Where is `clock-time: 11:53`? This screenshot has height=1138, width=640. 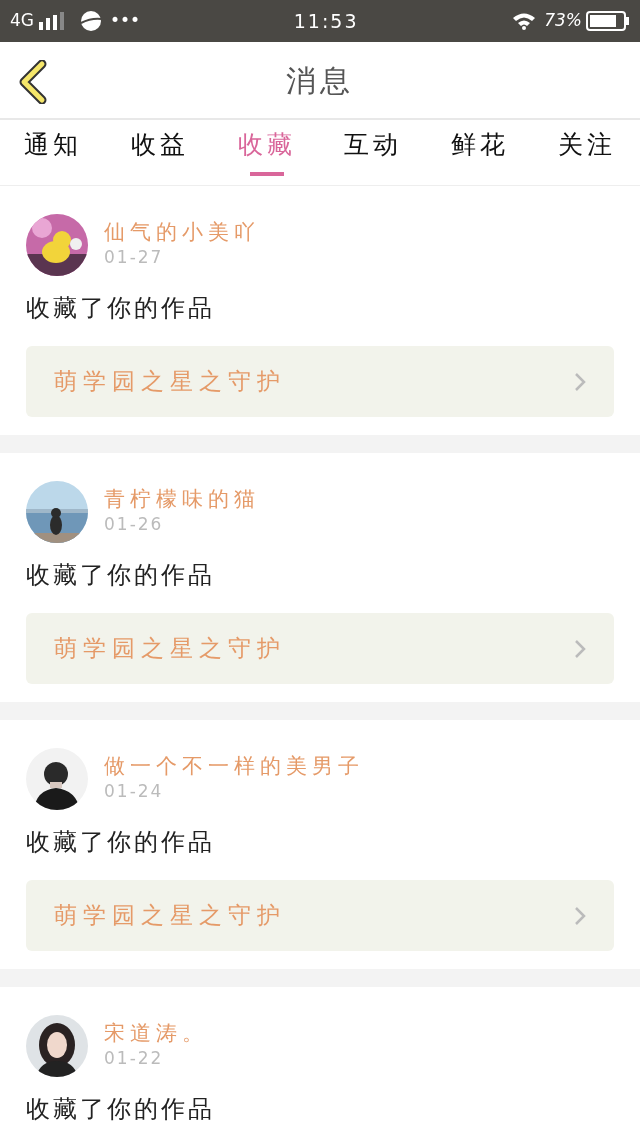
clock-time: 11:53 is located at coordinates (326, 20).